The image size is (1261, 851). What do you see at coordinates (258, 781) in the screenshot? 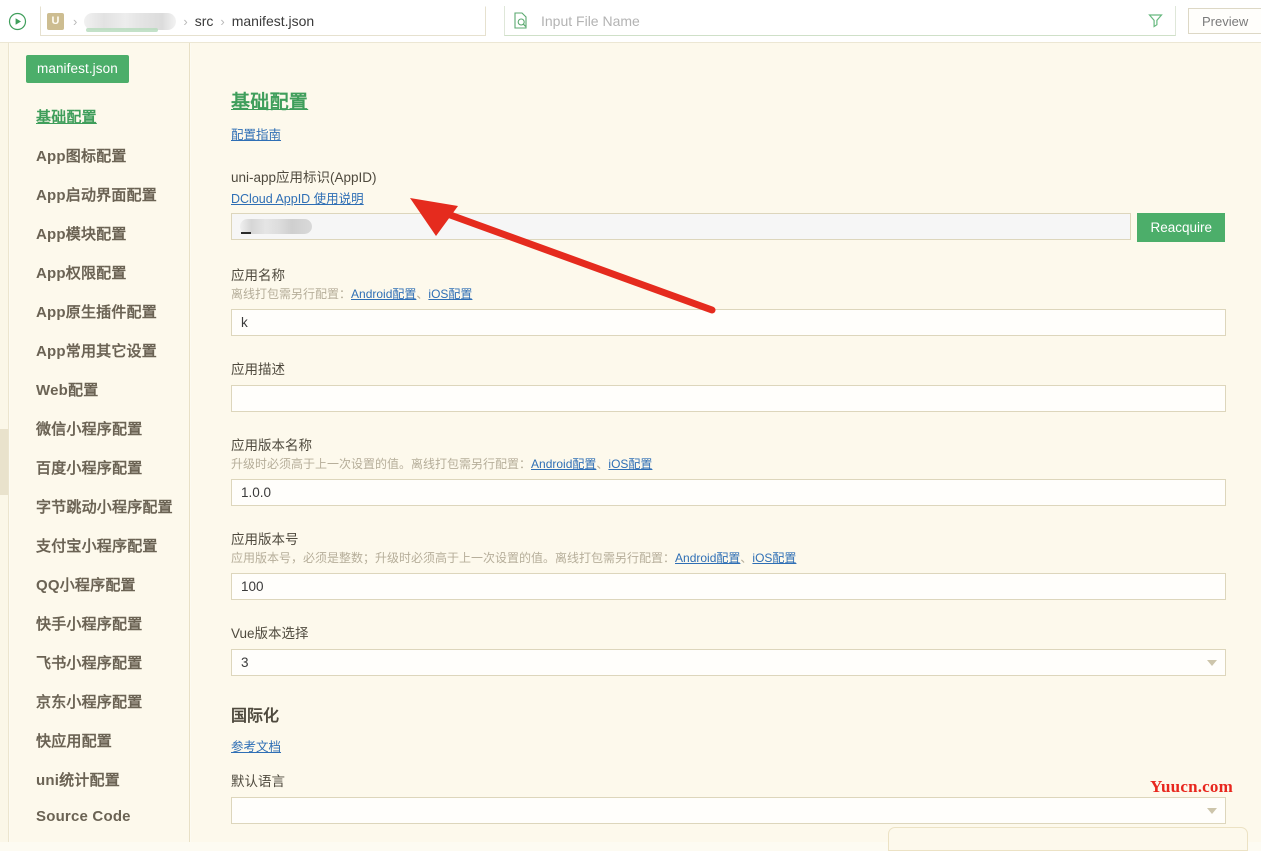
I see `default-lang-label: 默认语言` at bounding box center [258, 781].